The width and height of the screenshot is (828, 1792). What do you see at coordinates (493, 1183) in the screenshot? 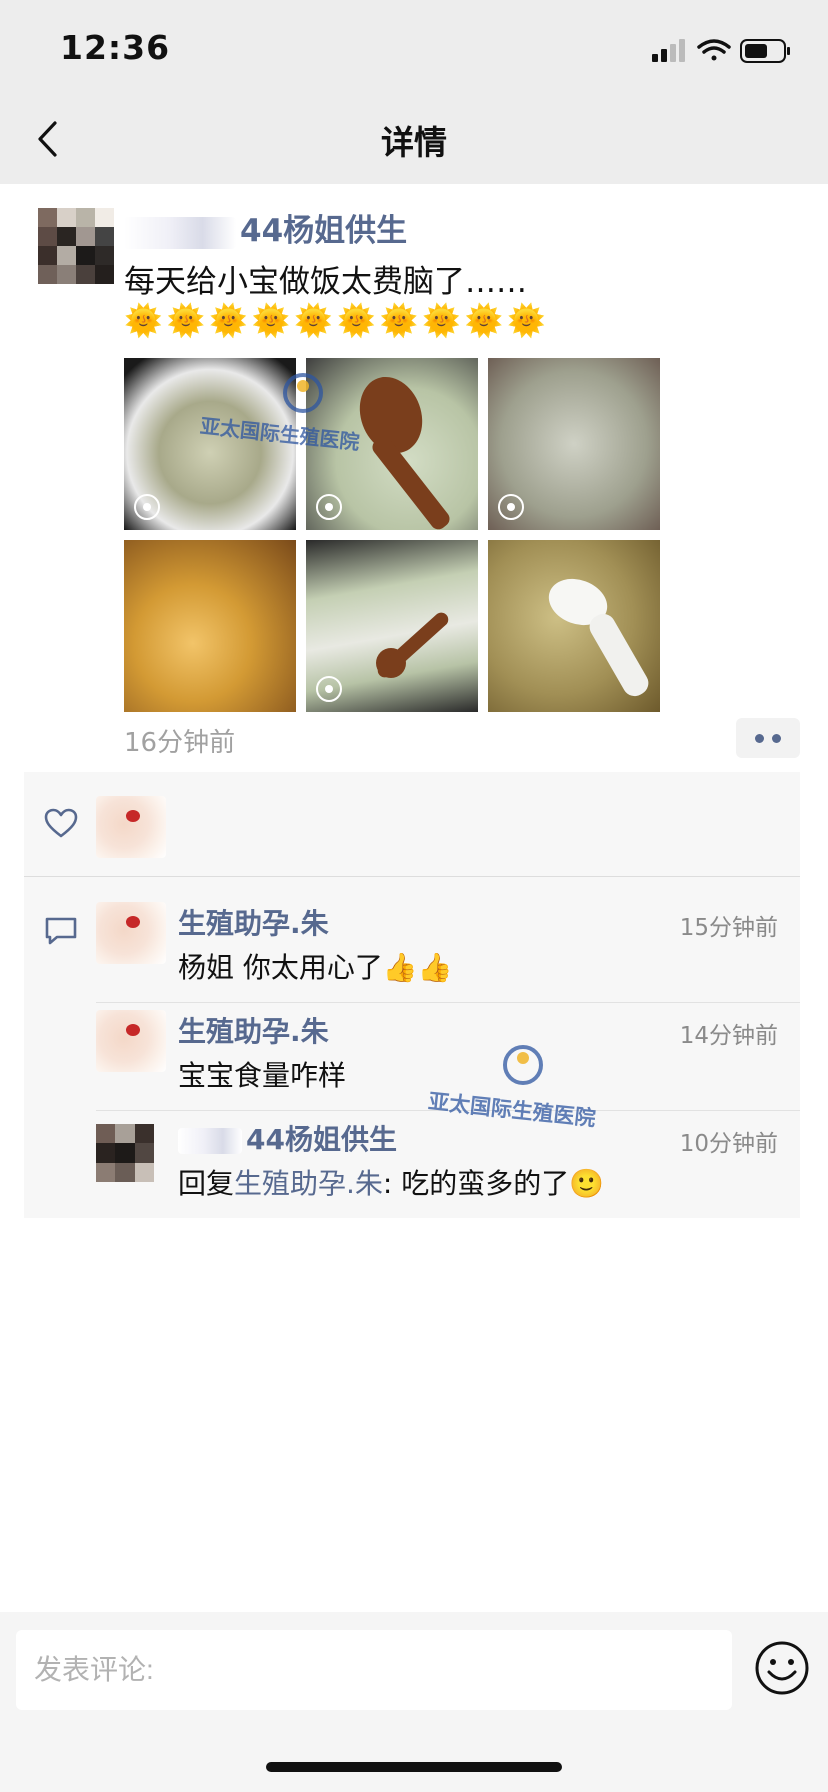
I see `reply-text: : 吃的蛮多的了🙂` at bounding box center [493, 1183].